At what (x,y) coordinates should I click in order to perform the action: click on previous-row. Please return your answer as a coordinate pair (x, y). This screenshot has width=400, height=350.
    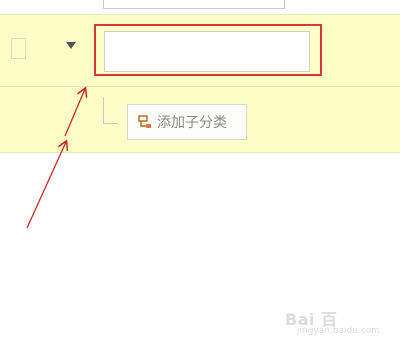
    Looking at the image, I should click on (200, 7).